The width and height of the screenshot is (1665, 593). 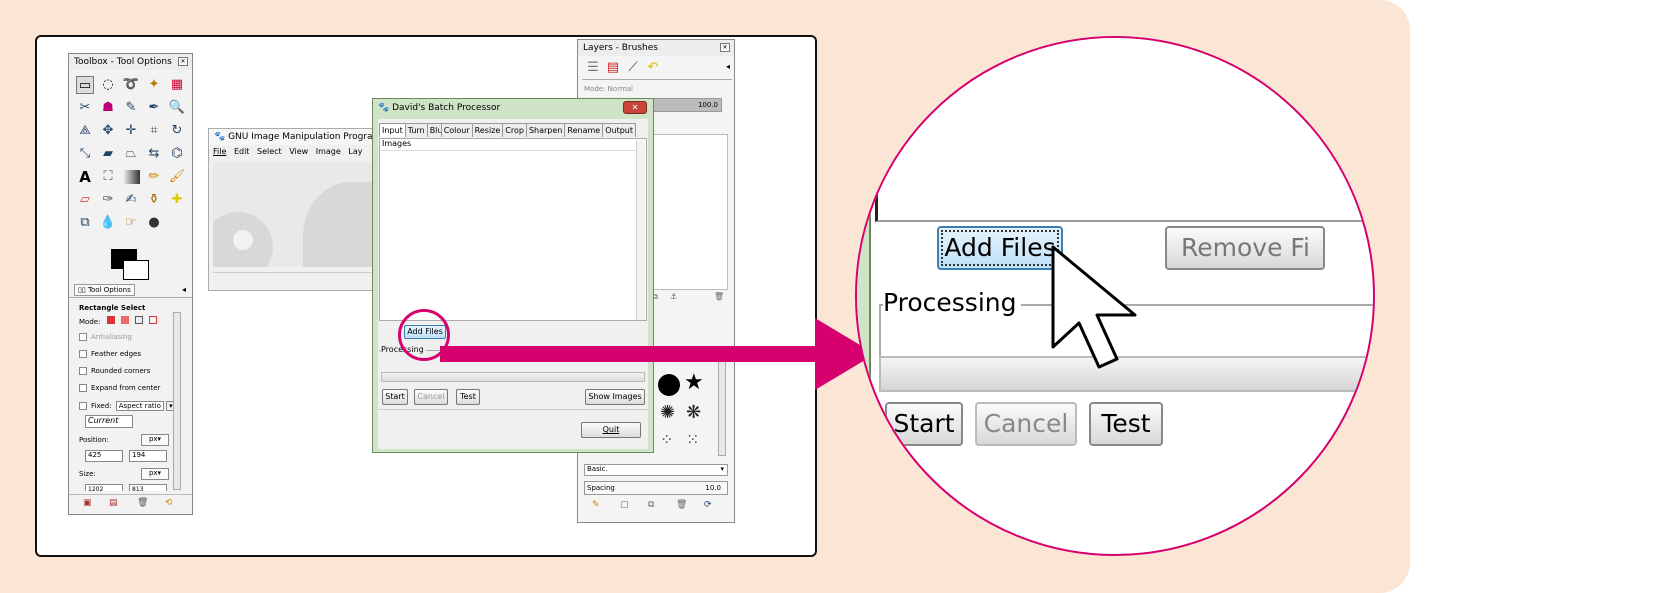 I want to click on align-tool-icon: ✛, so click(x=131, y=131).